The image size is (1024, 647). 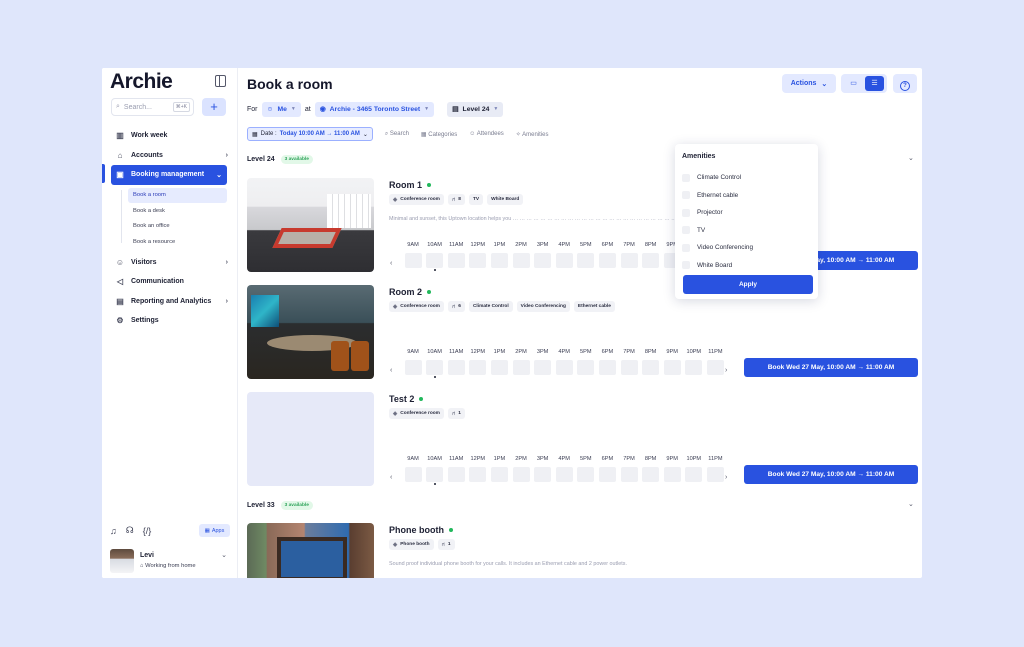 I want to click on location-select: ◉ Archie - 3465 Toronto Street ▼, so click(x=374, y=109).